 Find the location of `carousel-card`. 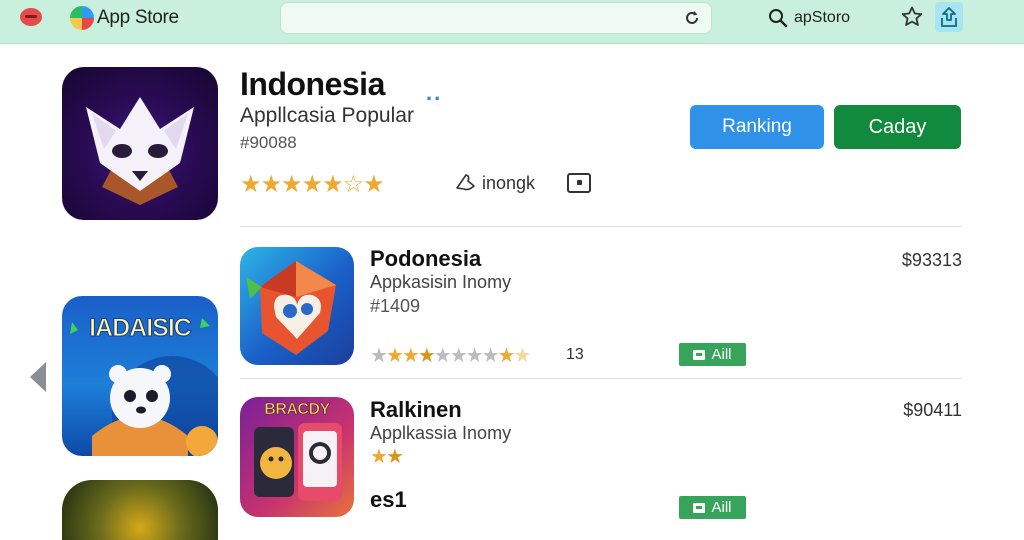

carousel-card is located at coordinates (140, 510).